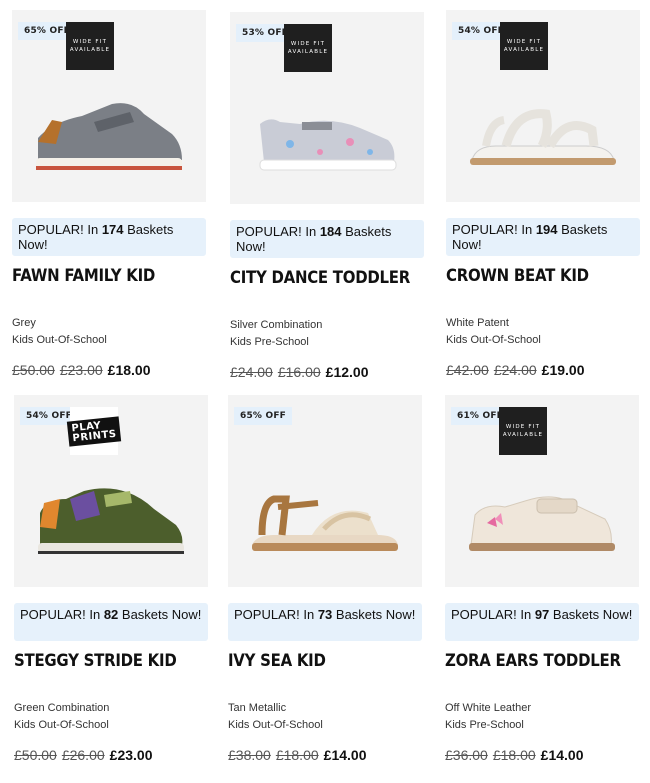  I want to click on play-prints-badge: PLAY PRINTS, so click(94, 431).